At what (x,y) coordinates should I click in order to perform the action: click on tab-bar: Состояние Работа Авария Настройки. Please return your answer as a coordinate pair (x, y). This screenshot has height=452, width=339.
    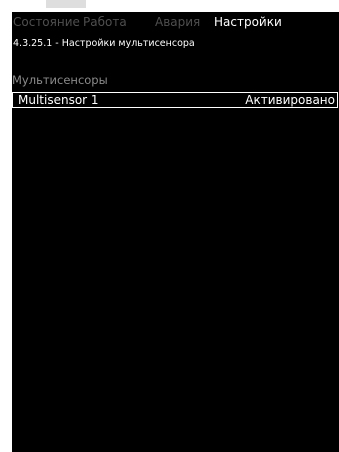
    Looking at the image, I should click on (175, 22).